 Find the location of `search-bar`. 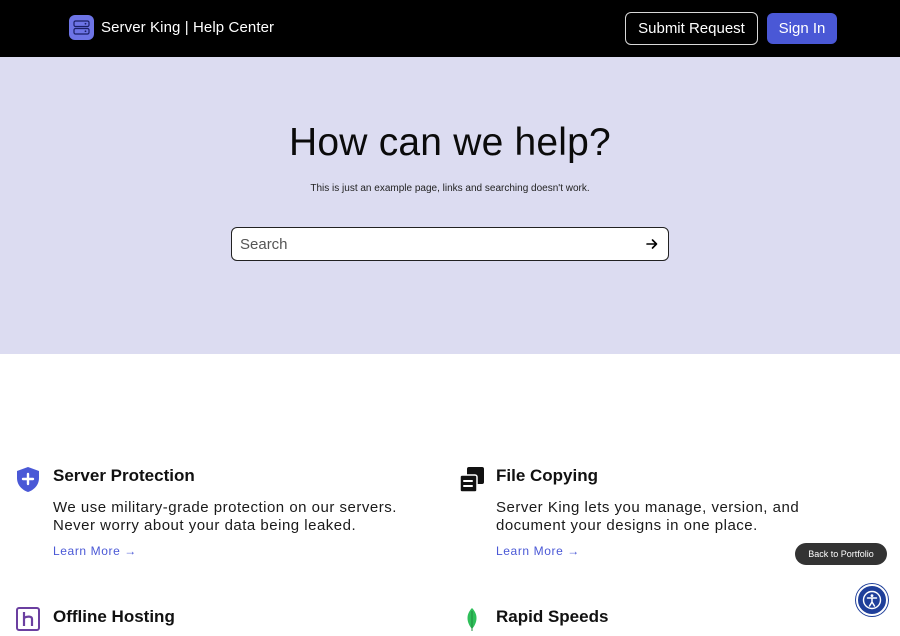

search-bar is located at coordinates (450, 244).